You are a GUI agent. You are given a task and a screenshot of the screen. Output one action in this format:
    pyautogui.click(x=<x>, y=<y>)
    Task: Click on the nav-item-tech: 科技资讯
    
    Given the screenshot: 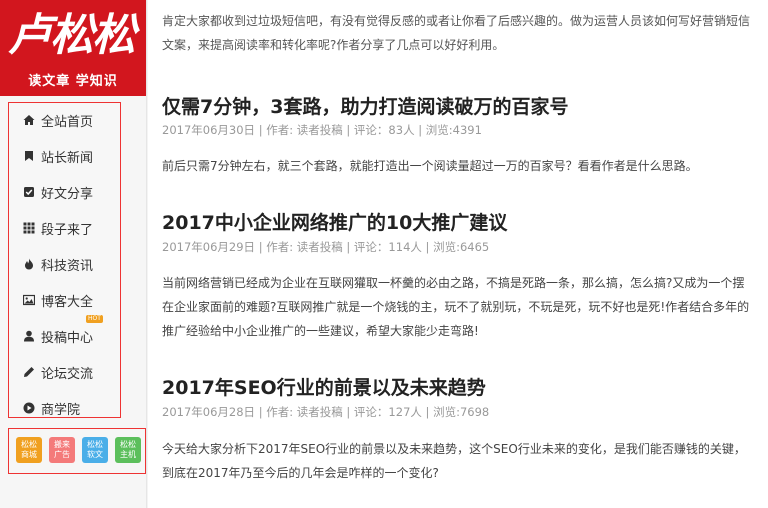 What is the action you would take?
    pyautogui.click(x=64, y=264)
    